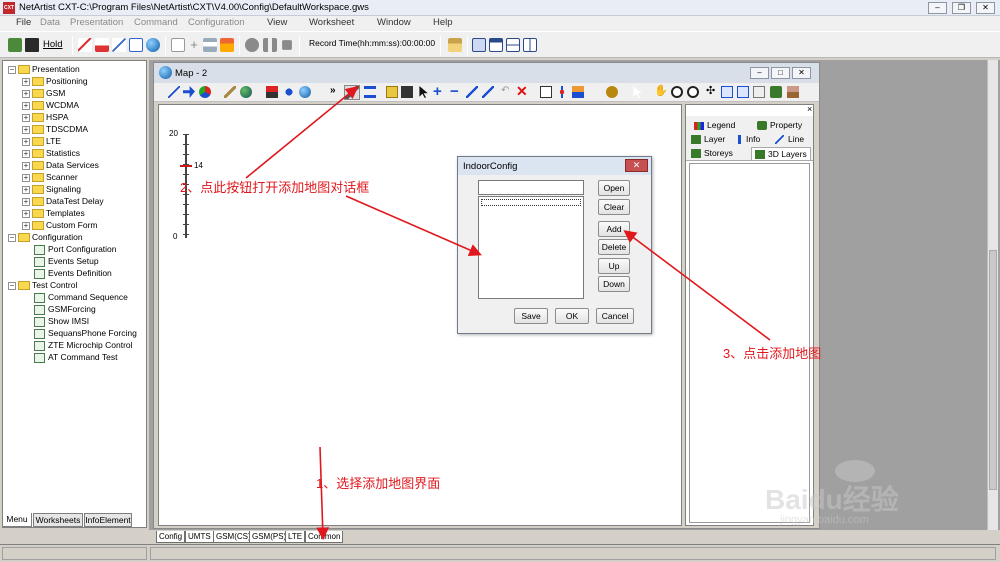  I want to click on annotation-arrow-step3, so click(697, 285).